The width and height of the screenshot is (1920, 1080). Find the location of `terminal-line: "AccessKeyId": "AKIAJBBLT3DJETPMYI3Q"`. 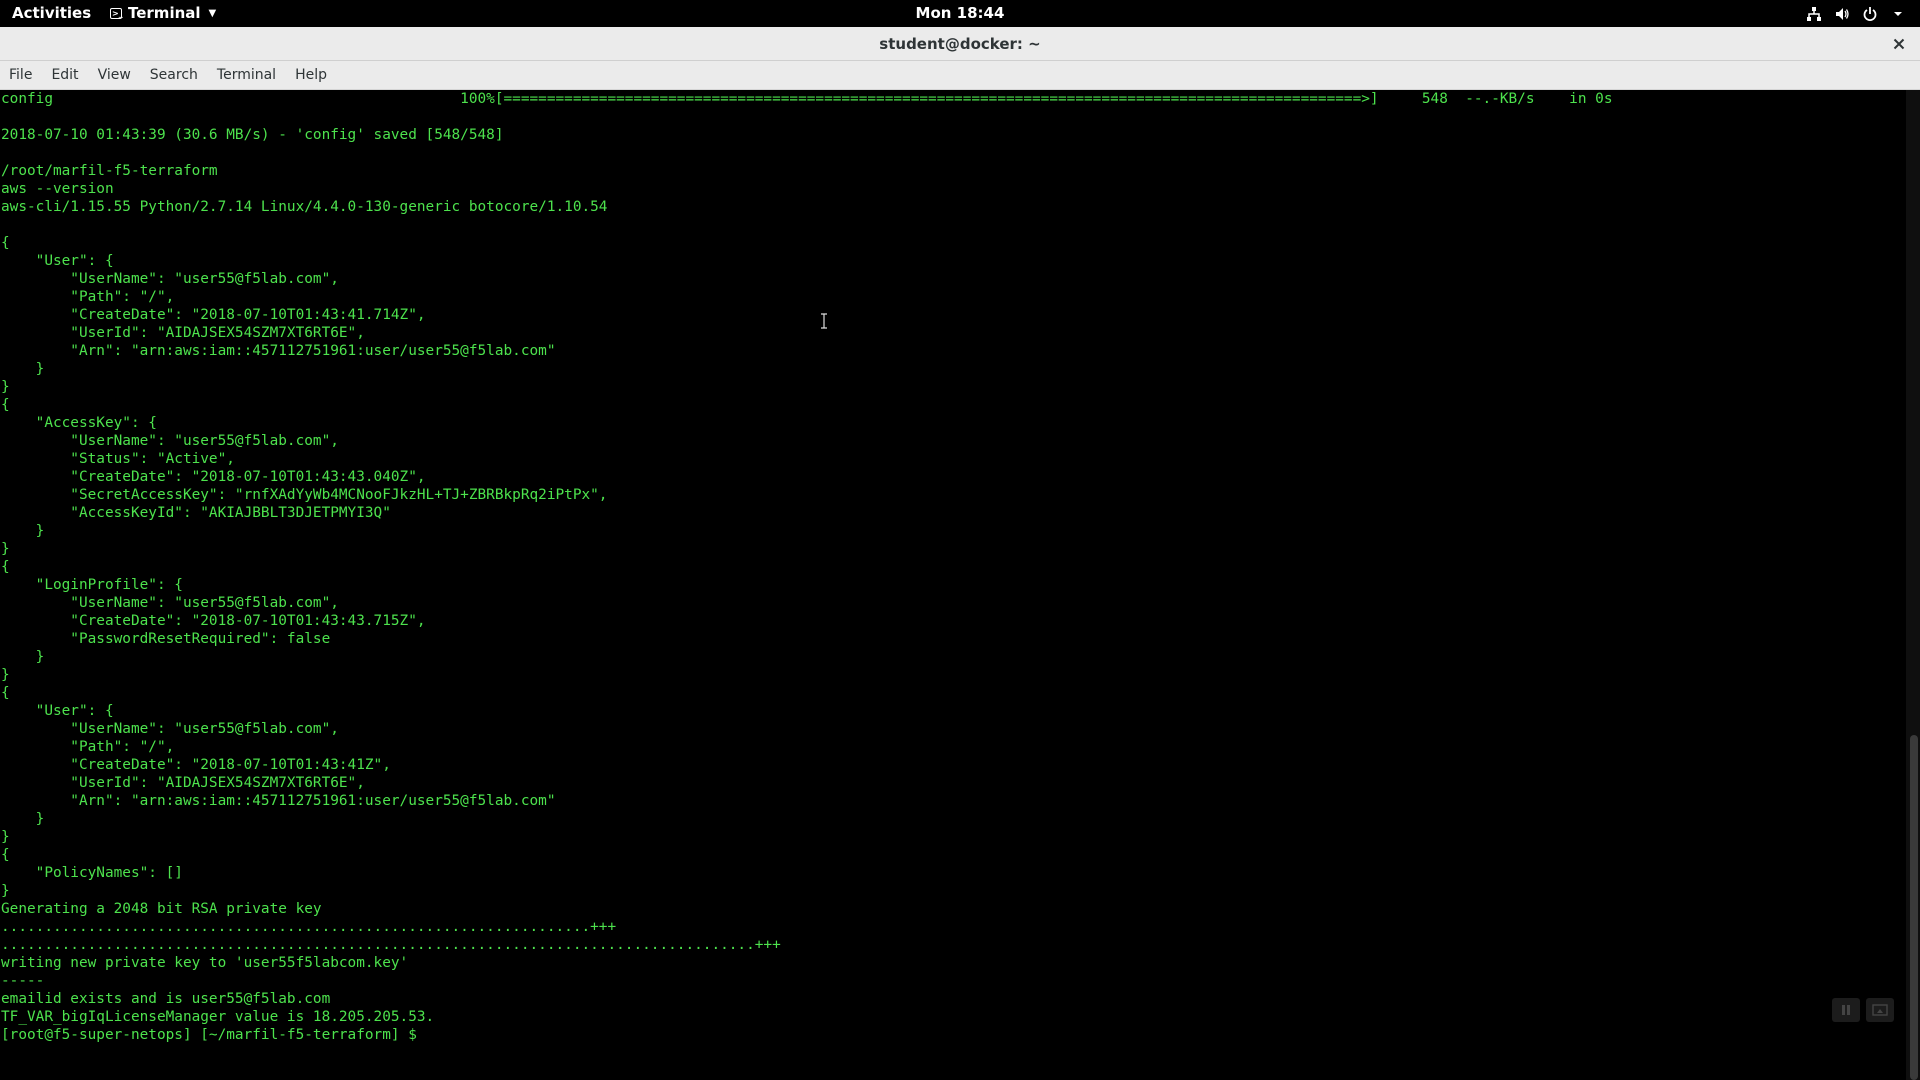

terminal-line: "AccessKeyId": "AKIAJBBLT3DJETPMYI3Q" is located at coordinates (196, 513).